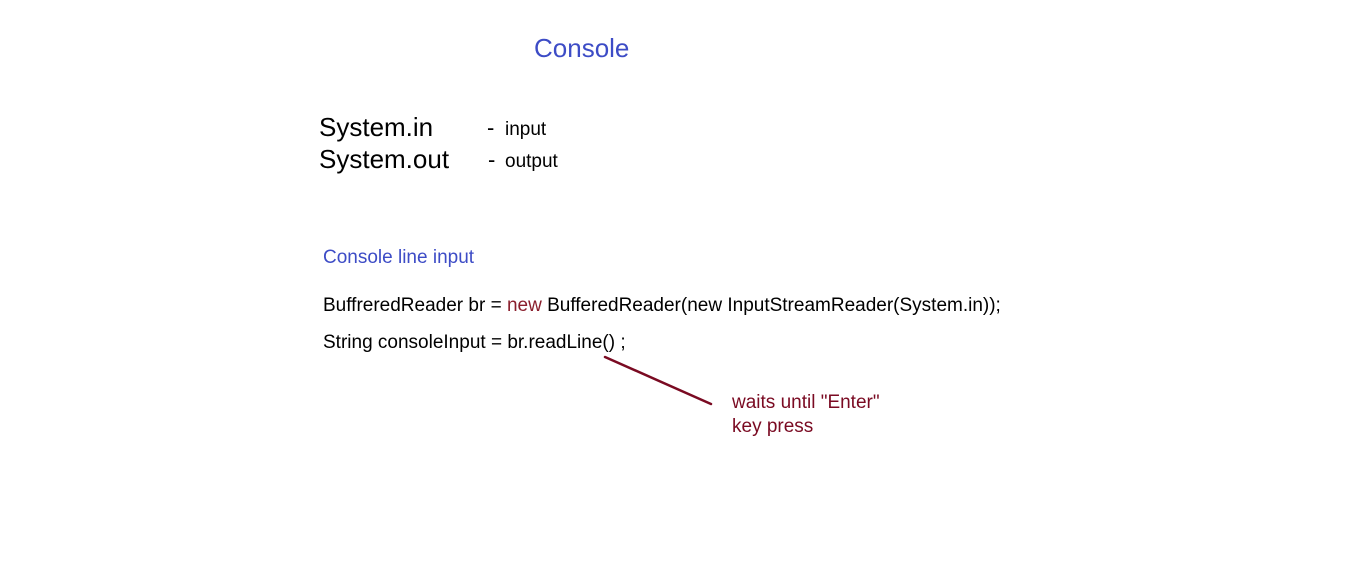 This screenshot has width=1360, height=562. I want to click on annotation-pointer-line, so click(658, 380).